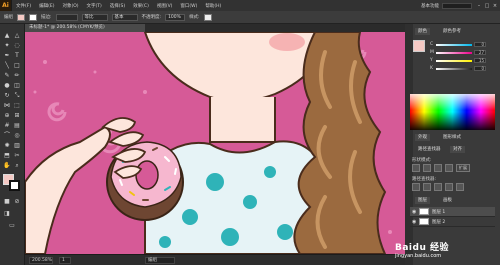 The image size is (500, 265). I want to click on selection-tool-icon: ▲, so click(7, 36).